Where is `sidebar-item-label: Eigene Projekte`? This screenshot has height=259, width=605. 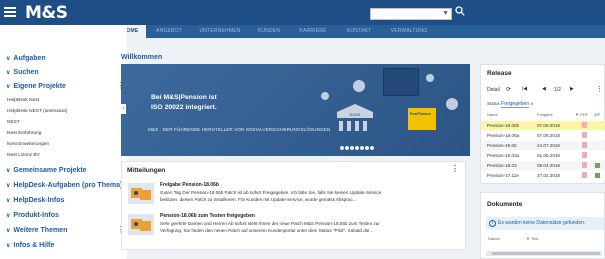
sidebar-item-label: Eigene Projekte is located at coordinates (39, 86).